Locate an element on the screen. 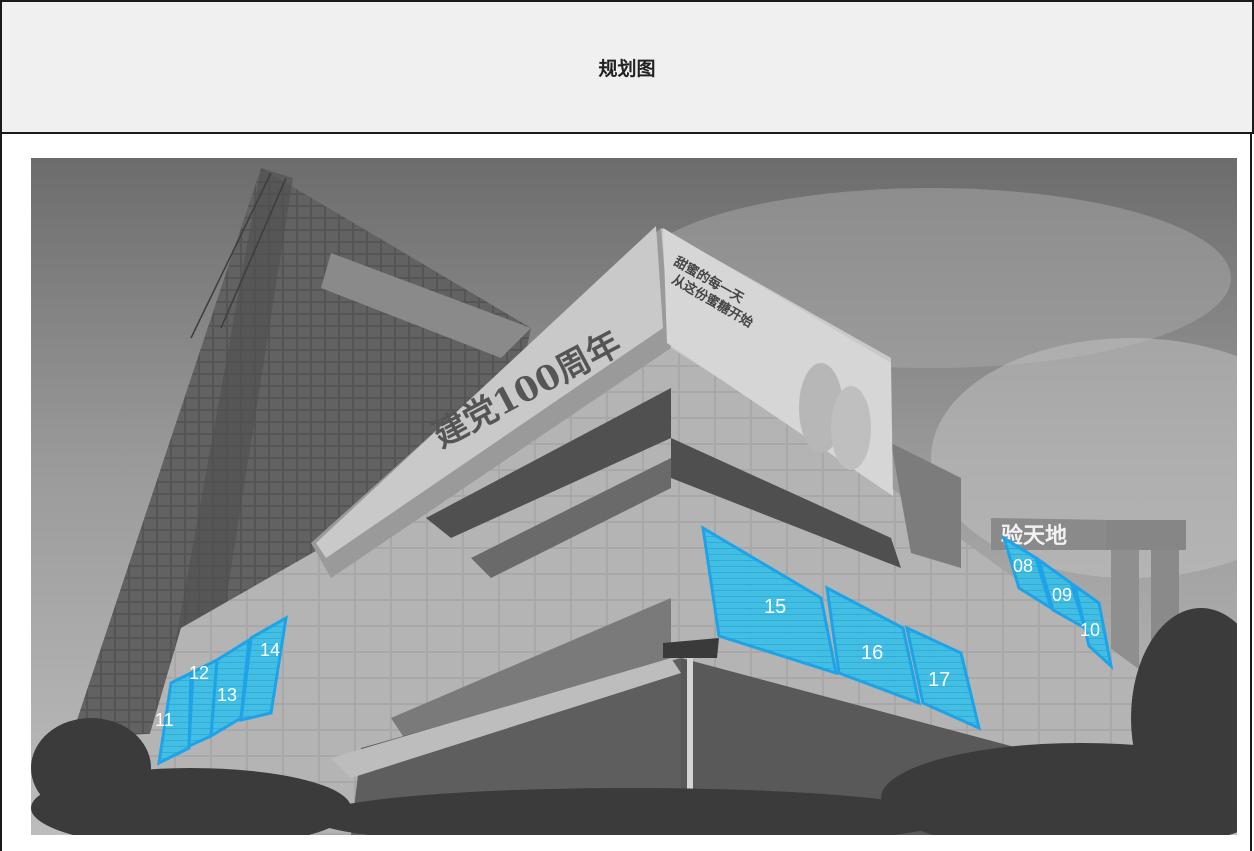  label-15: 15 is located at coordinates (775, 607).